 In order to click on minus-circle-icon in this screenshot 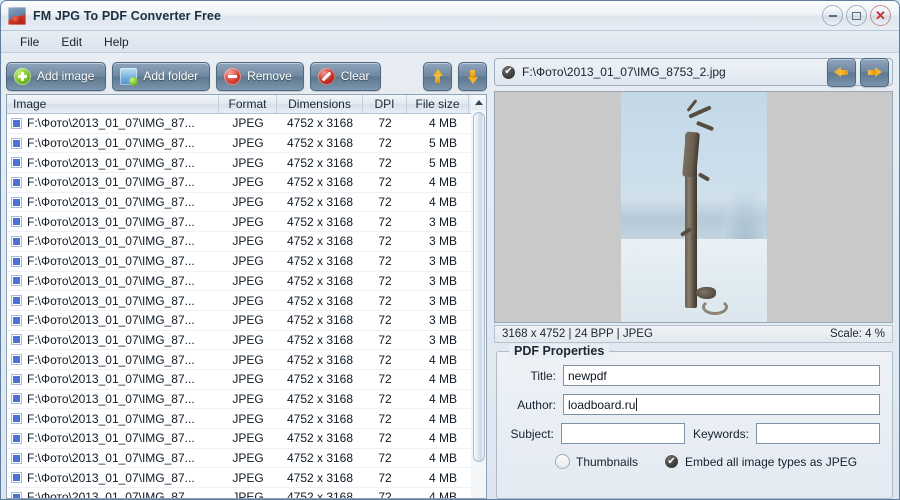, I will do `click(233, 76)`.